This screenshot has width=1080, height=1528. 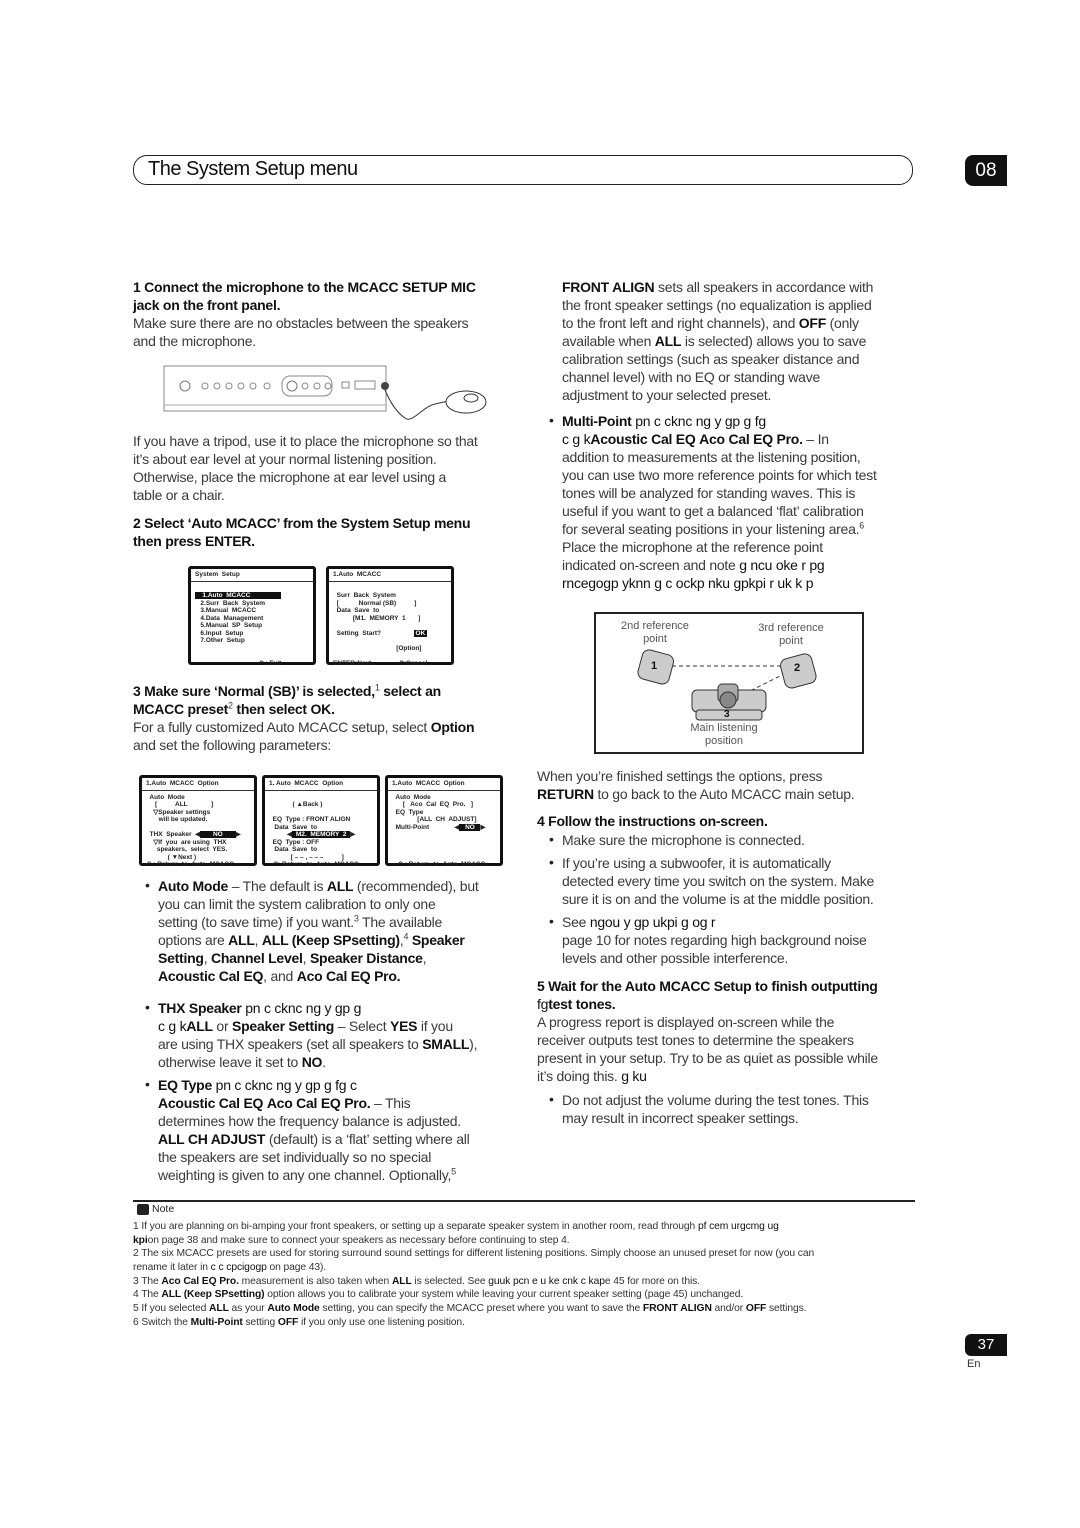 What do you see at coordinates (252, 576) in the screenshot?
I see `text-line: System Setup` at bounding box center [252, 576].